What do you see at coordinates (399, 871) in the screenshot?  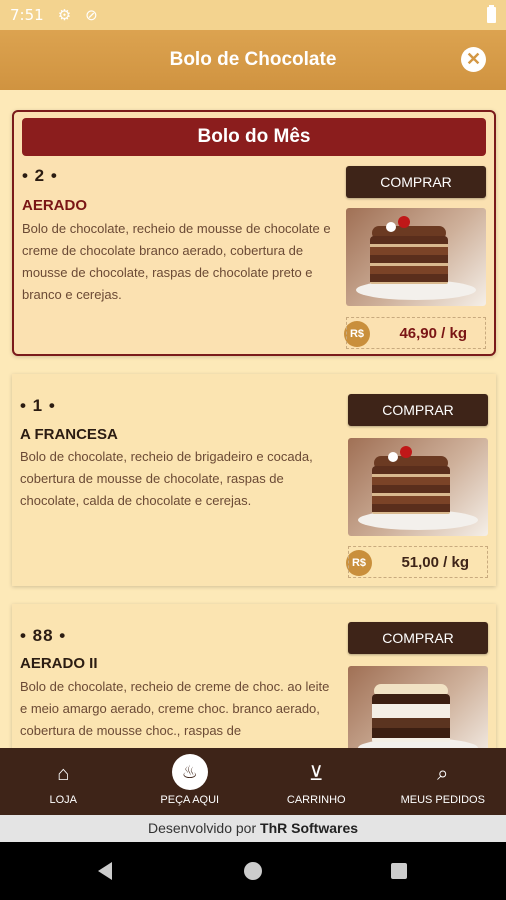 I see `recent-apps-icon` at bounding box center [399, 871].